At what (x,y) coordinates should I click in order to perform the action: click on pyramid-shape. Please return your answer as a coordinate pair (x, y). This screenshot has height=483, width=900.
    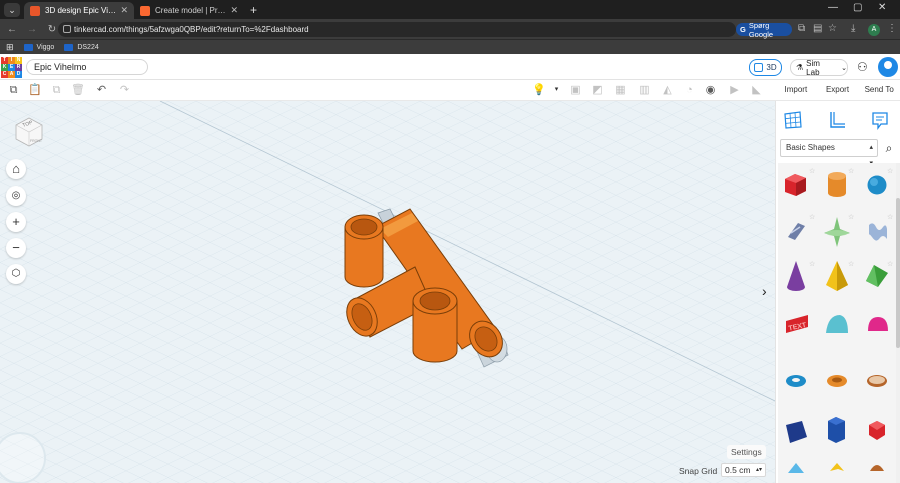
    Looking at the image, I should click on (837, 276).